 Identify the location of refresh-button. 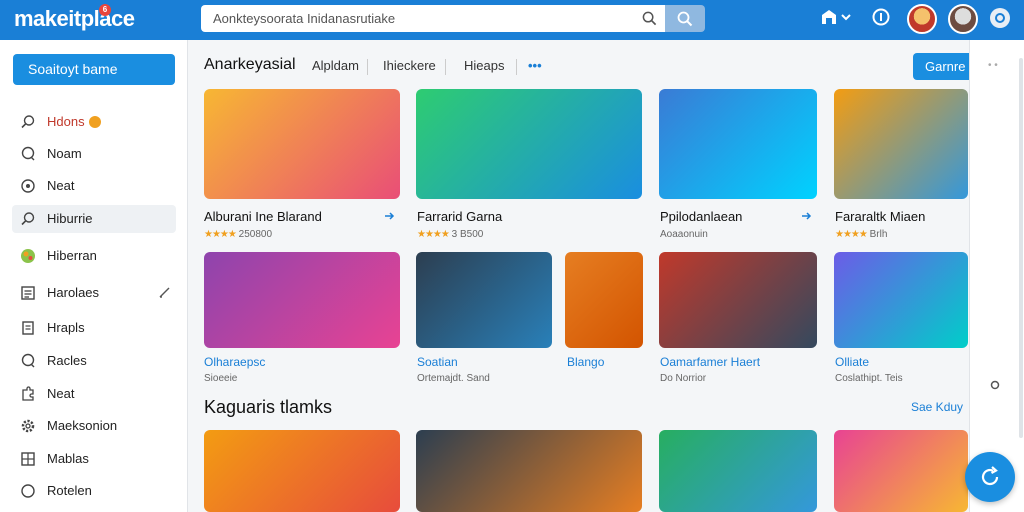
(990, 477).